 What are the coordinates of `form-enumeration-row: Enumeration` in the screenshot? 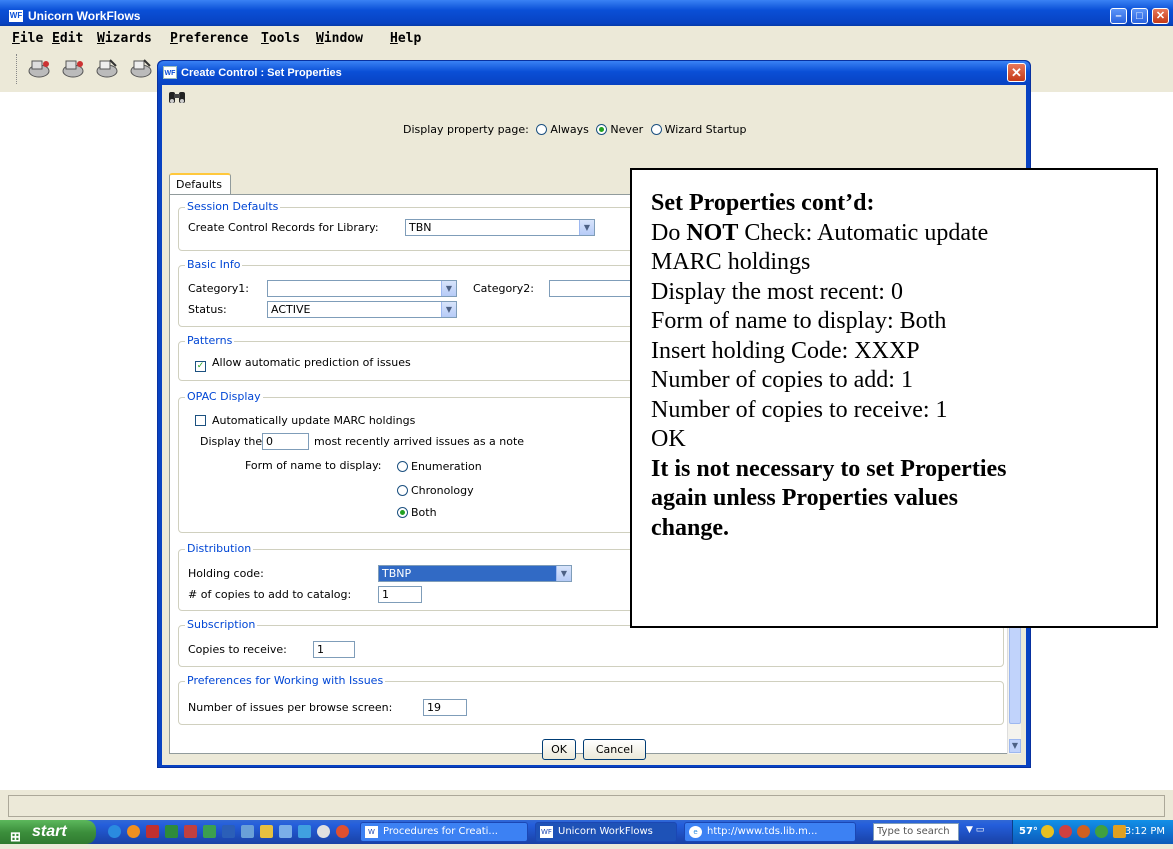 It's located at (437, 466).